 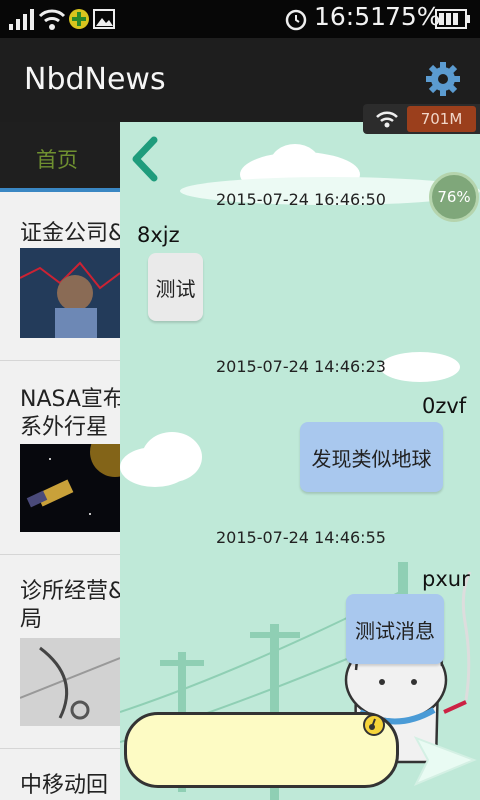 I want to click on news-item: 中移动回, so click(x=60, y=774).